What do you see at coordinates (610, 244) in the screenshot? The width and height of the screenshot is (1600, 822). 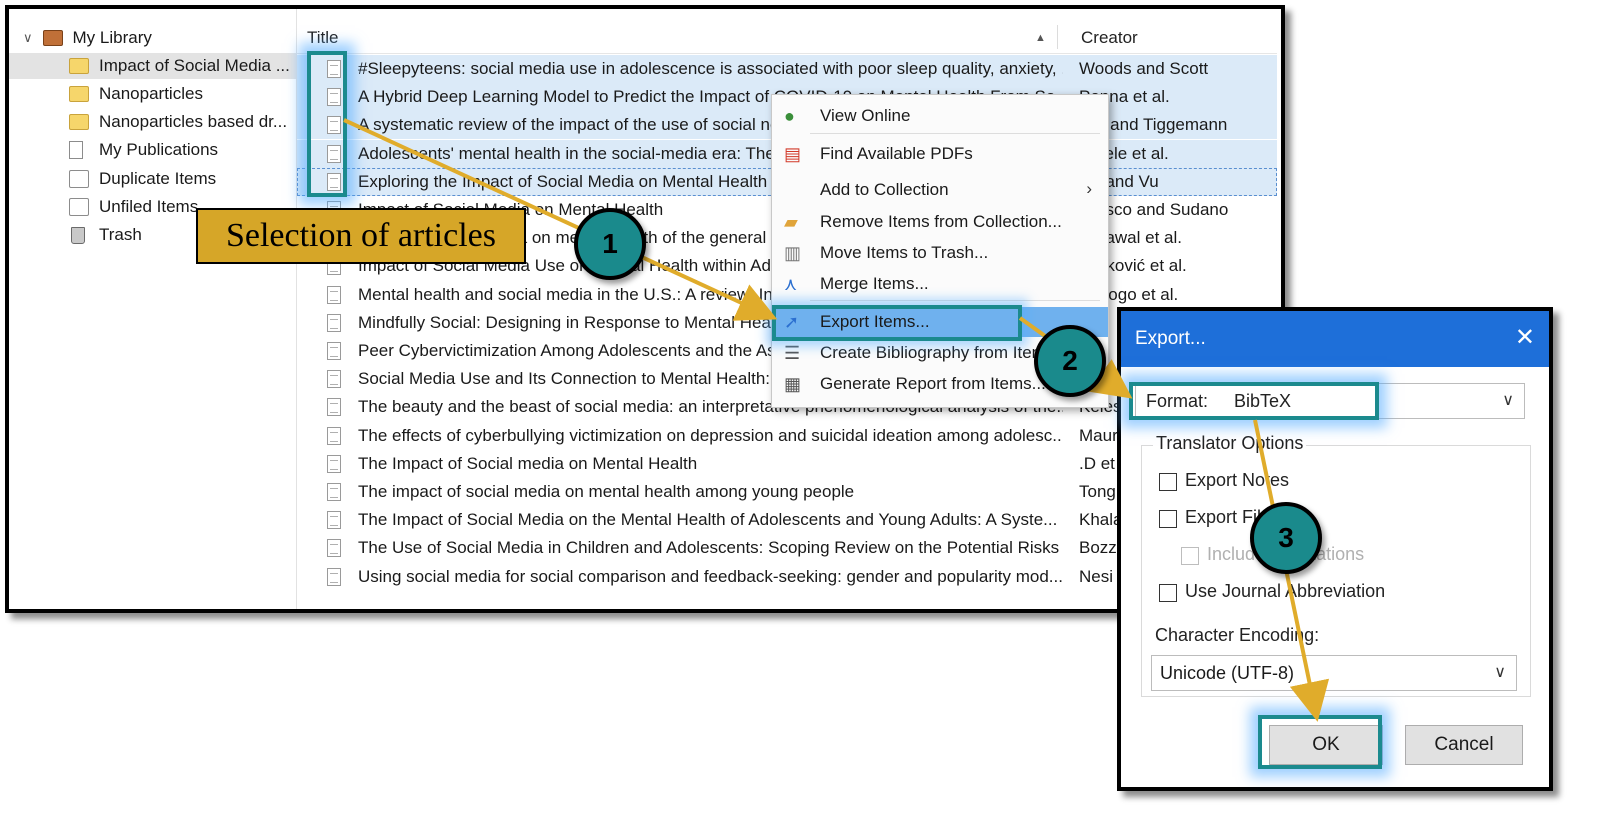 I see `step-badge-1: 1` at bounding box center [610, 244].